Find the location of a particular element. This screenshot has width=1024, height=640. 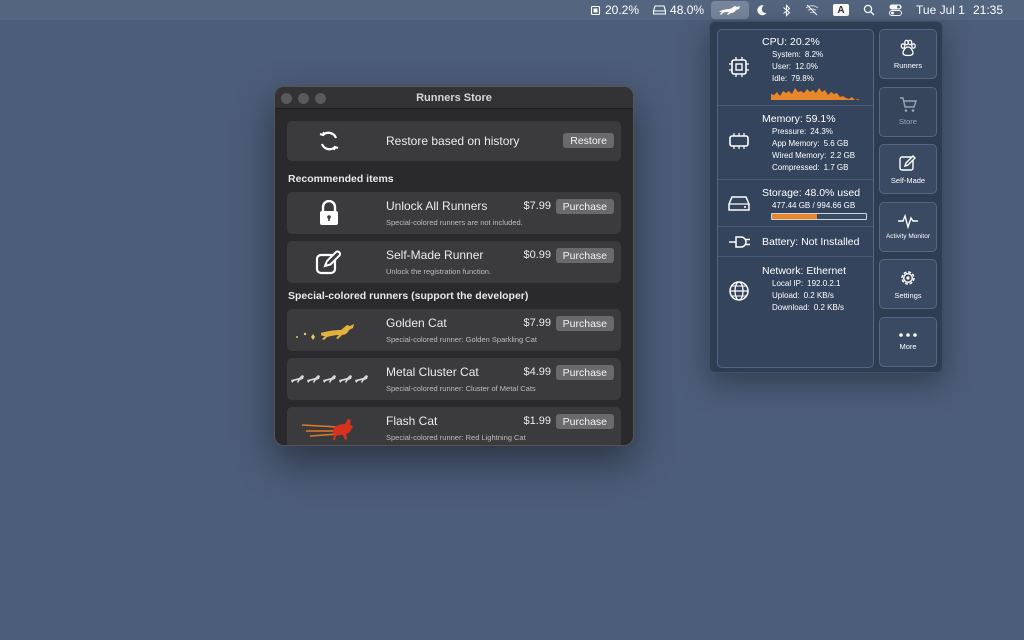

store-button: Store is located at coordinates (908, 111).